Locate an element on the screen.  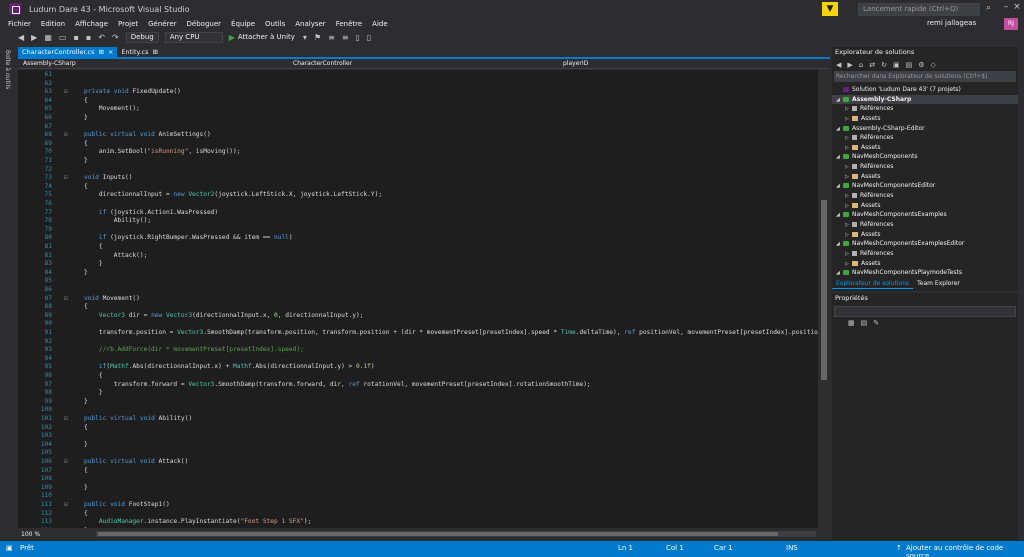
code-line: 85 is located at coordinates (418, 281).